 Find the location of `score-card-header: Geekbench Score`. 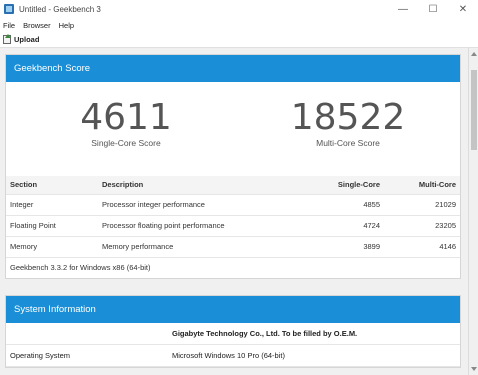

score-card-header: Geekbench Score is located at coordinates (233, 68).